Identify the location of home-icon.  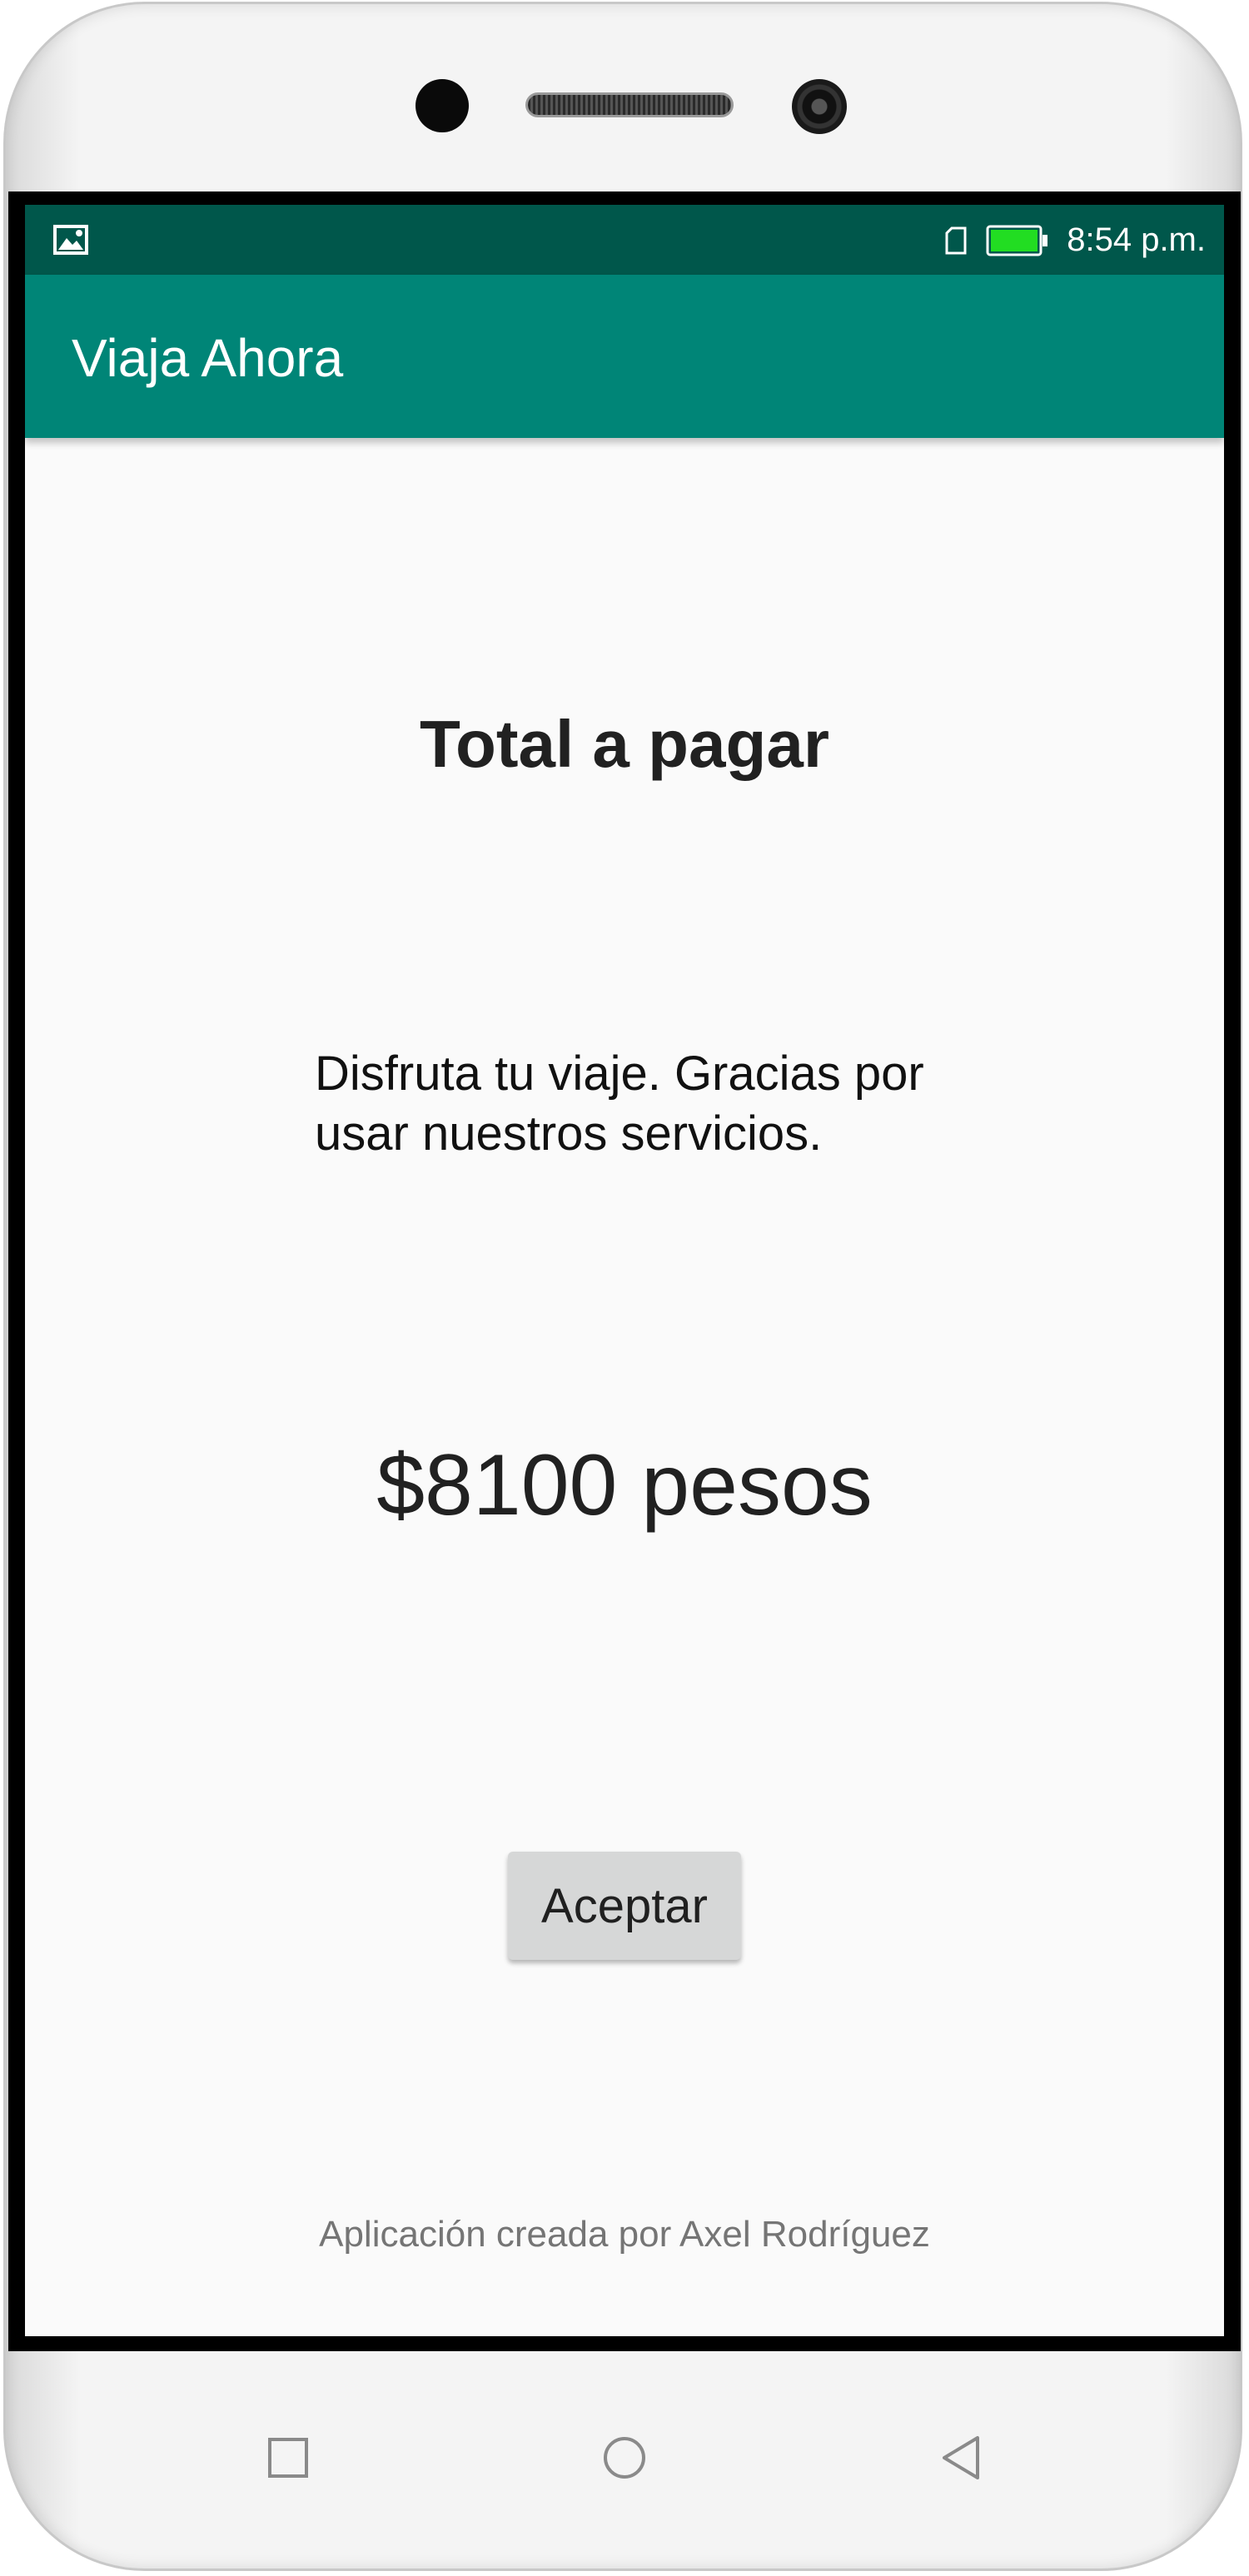
(624, 2458).